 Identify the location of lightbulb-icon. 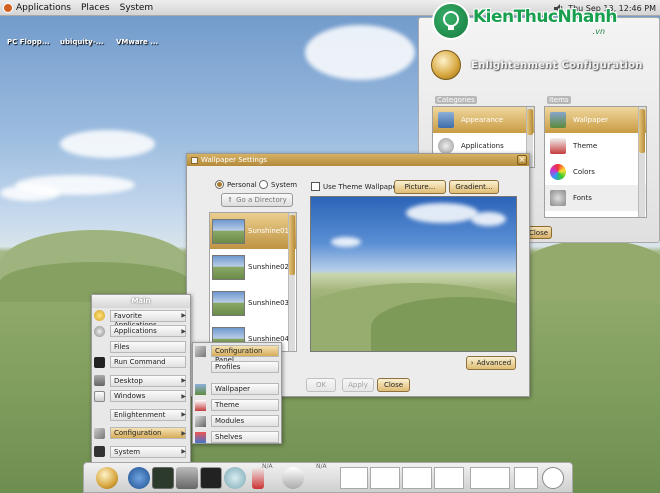
(451, 20).